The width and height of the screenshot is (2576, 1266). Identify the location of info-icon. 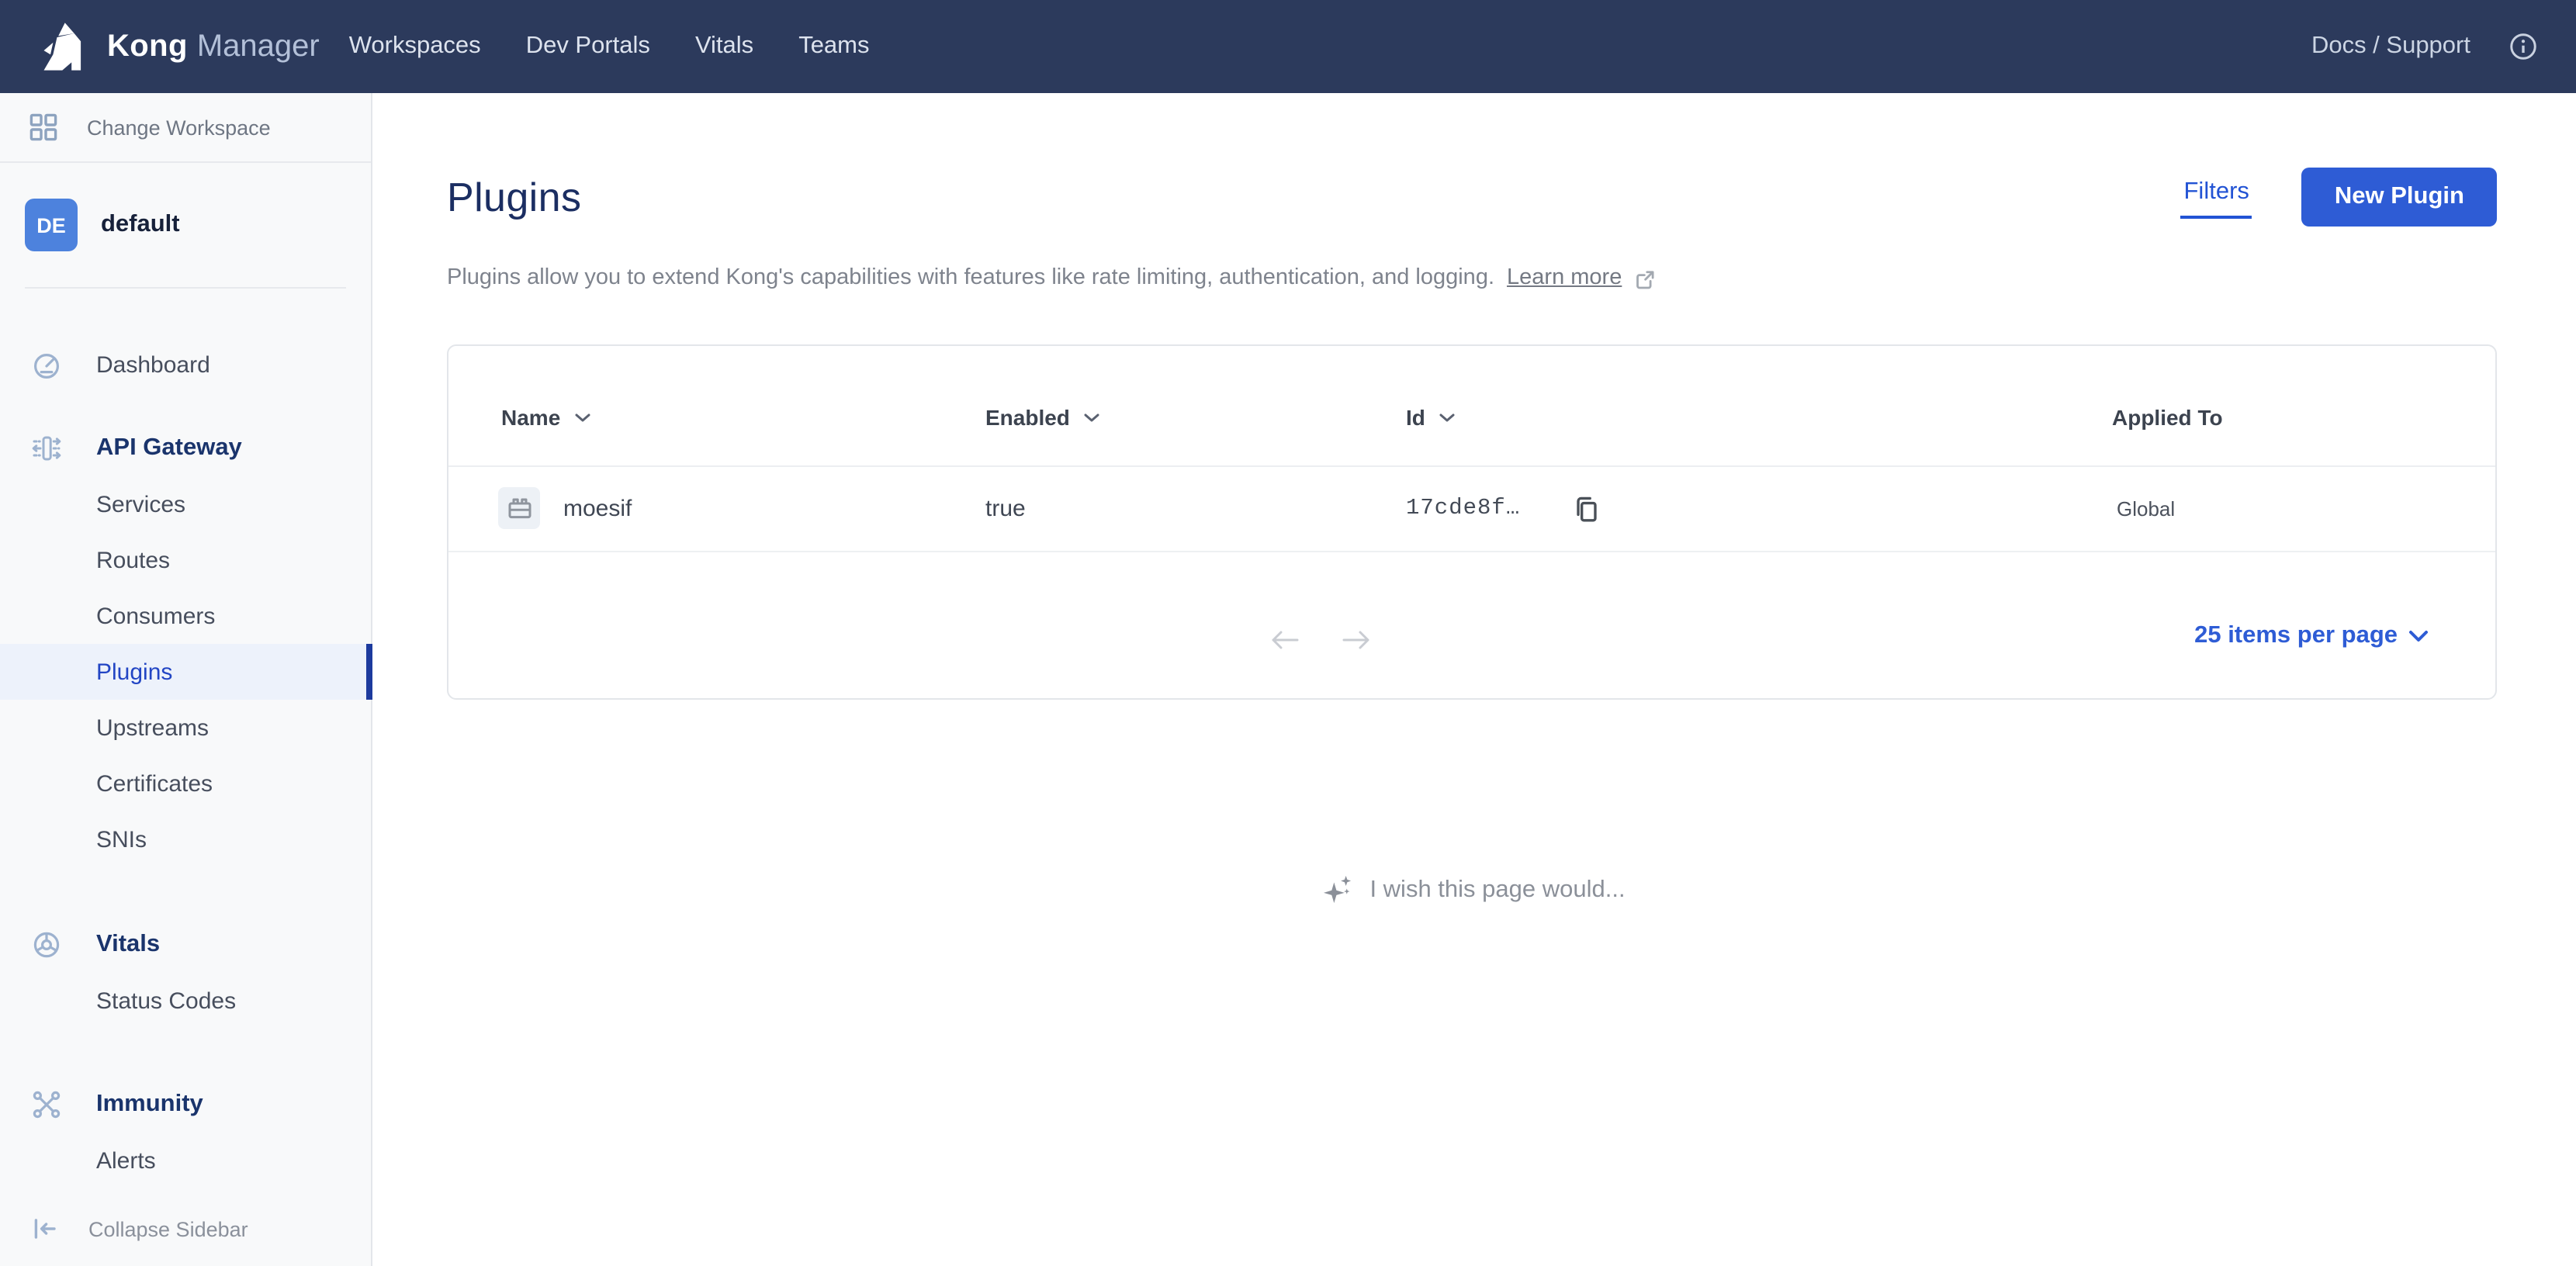
(2523, 47).